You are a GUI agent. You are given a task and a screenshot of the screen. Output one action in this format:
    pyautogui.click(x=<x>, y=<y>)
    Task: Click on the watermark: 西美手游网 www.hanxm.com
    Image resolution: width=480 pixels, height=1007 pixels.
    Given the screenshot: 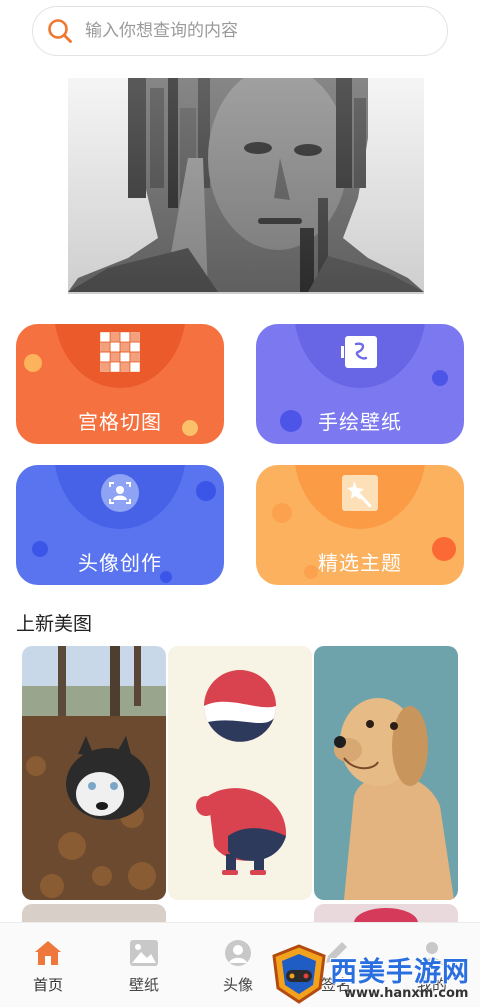 What is the action you would take?
    pyautogui.click(x=374, y=975)
    